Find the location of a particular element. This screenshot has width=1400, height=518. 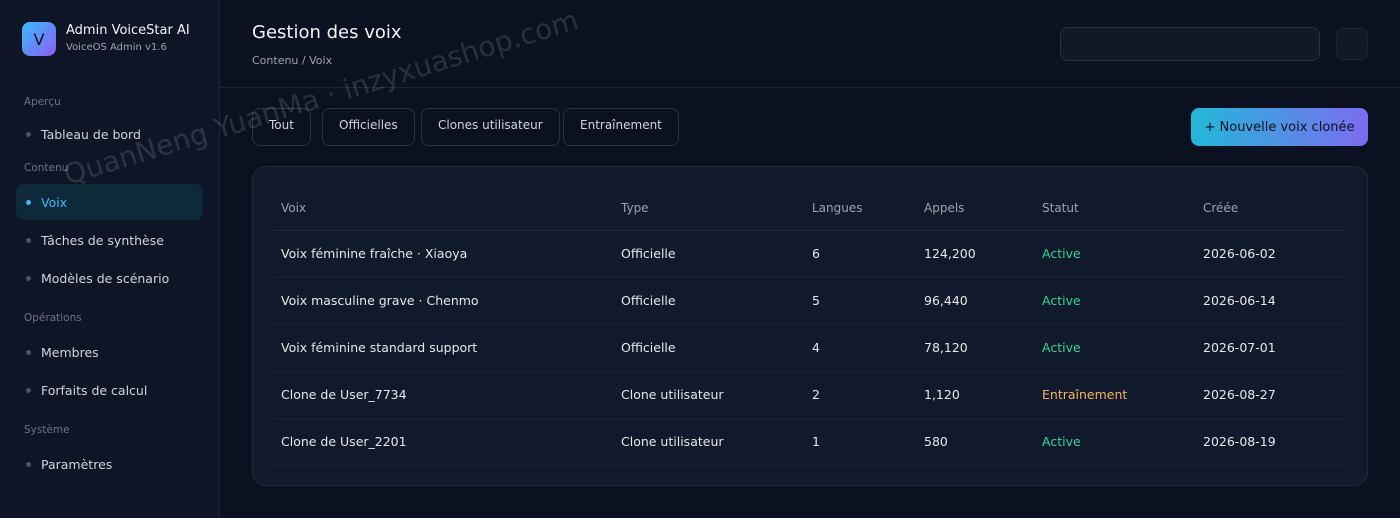

sidebar-item-label: Tableau de bord is located at coordinates (91, 134).